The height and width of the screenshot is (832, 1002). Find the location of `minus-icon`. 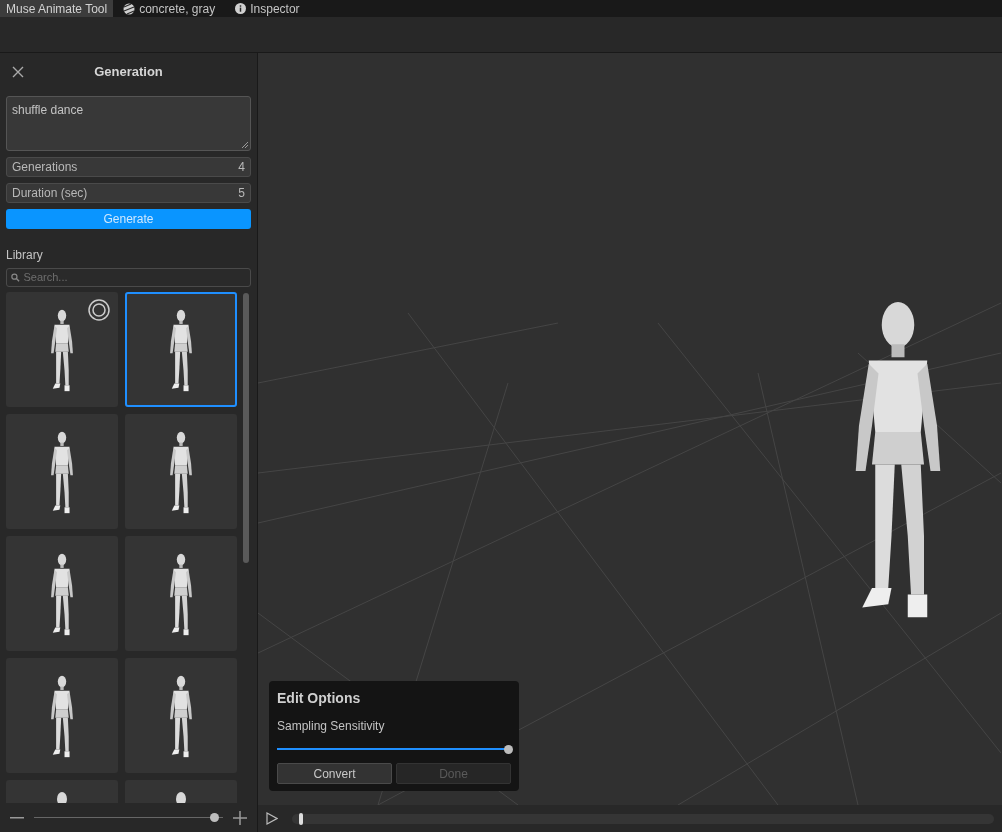

minus-icon is located at coordinates (17, 817).